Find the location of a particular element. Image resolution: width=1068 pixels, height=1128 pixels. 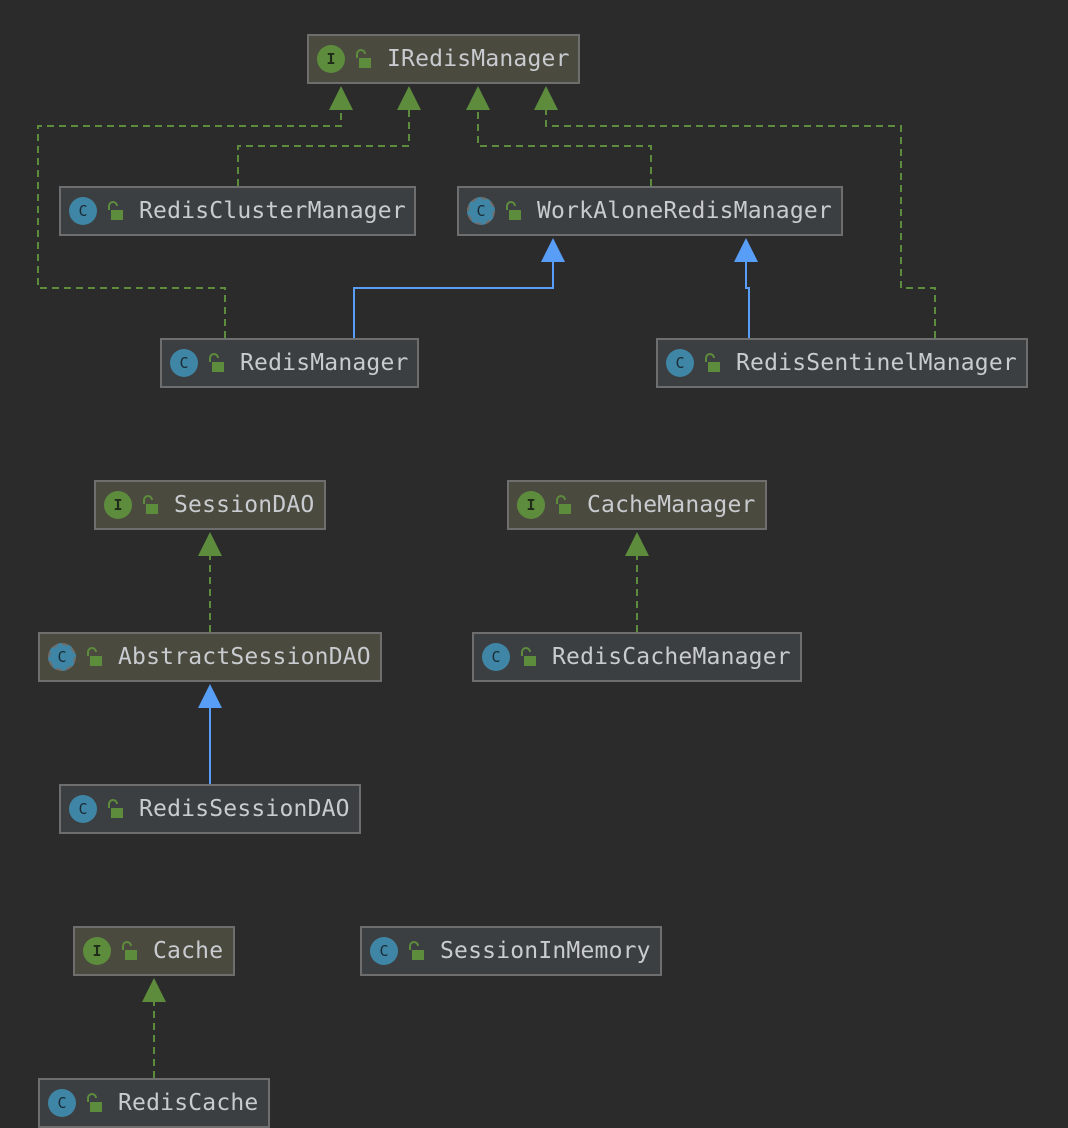

node-redisclustermanager: C RedisClusterManager is located at coordinates (237, 211).